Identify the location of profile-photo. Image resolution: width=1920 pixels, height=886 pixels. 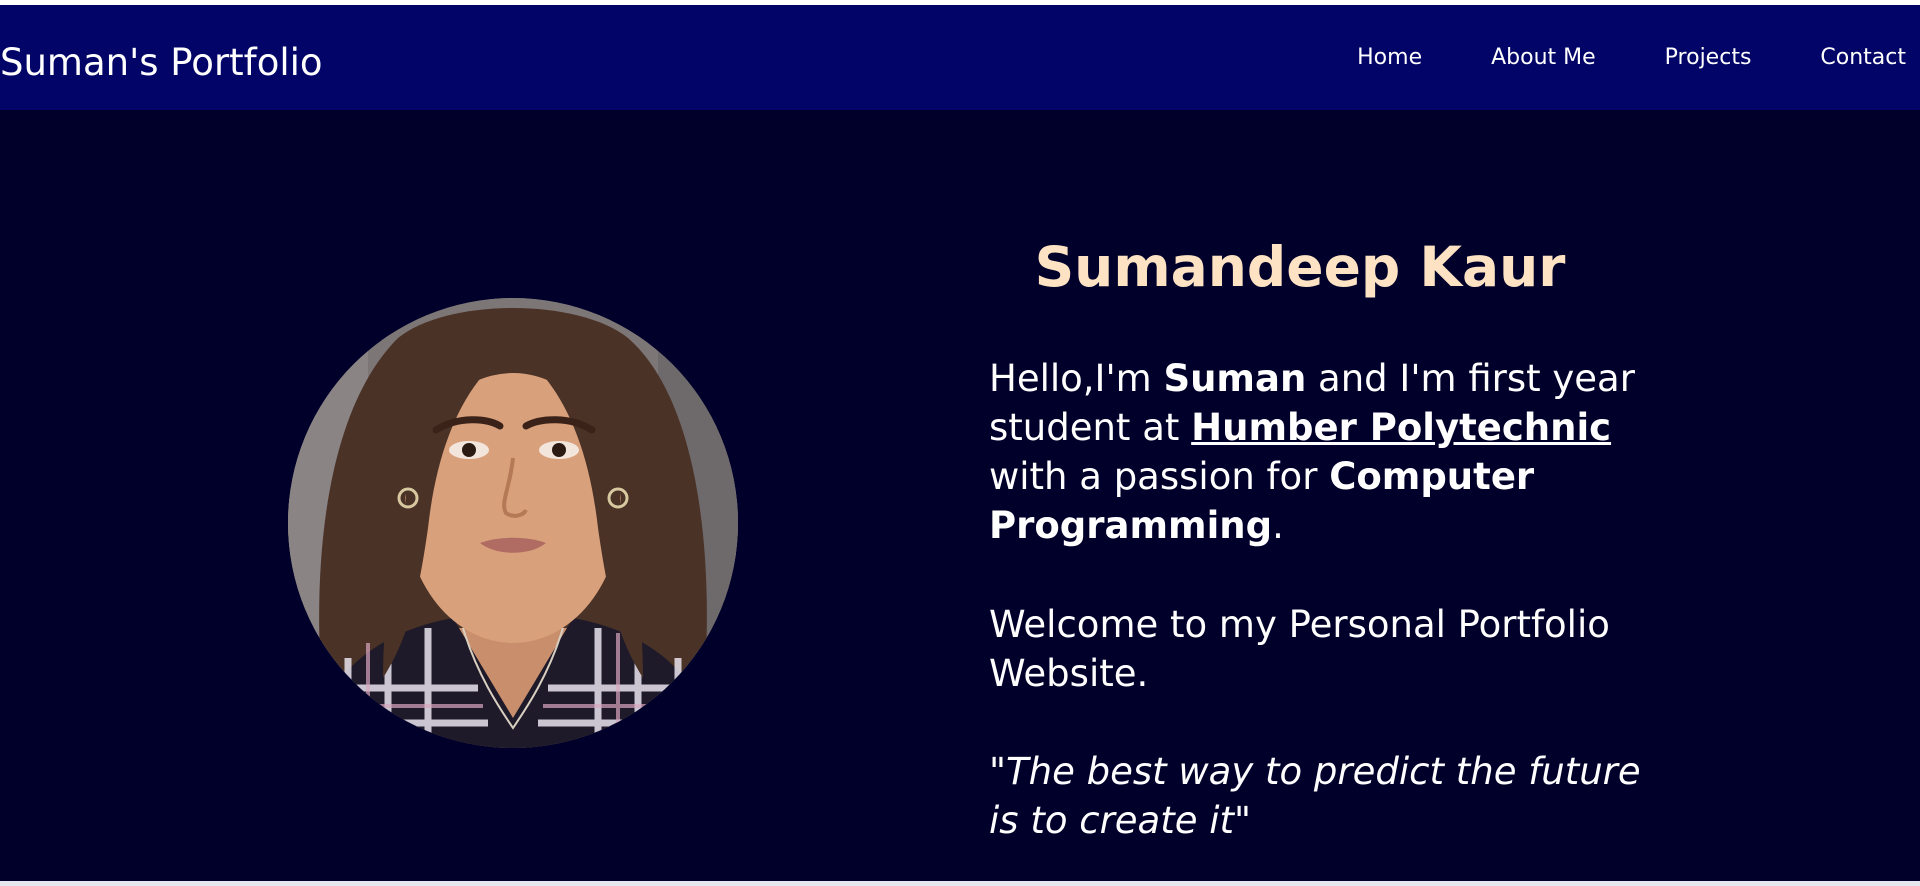
(513, 523).